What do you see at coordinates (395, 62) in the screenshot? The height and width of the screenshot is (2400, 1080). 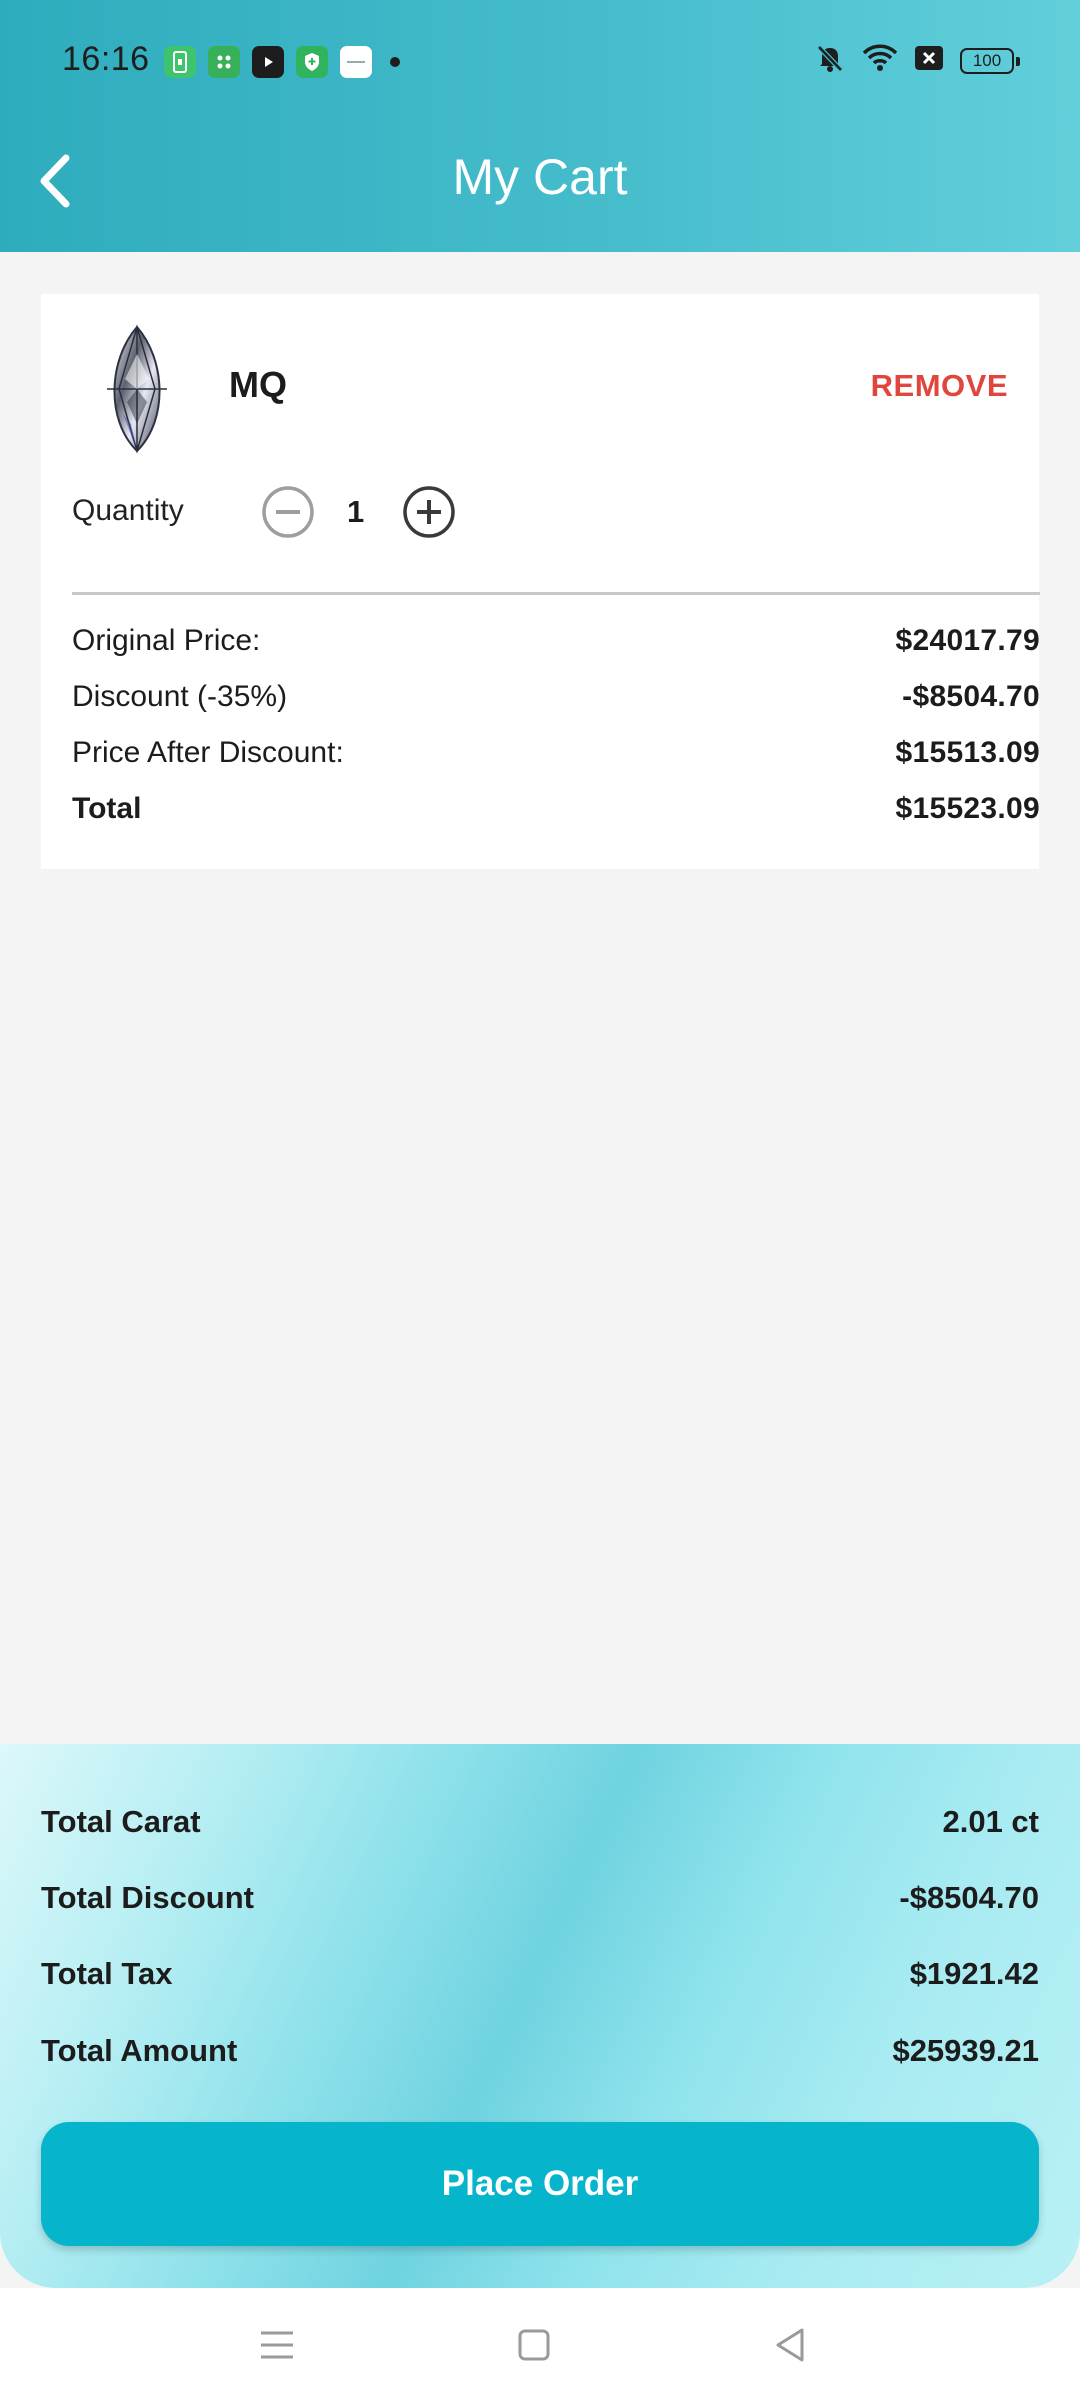 I see `more-notifications-dot` at bounding box center [395, 62].